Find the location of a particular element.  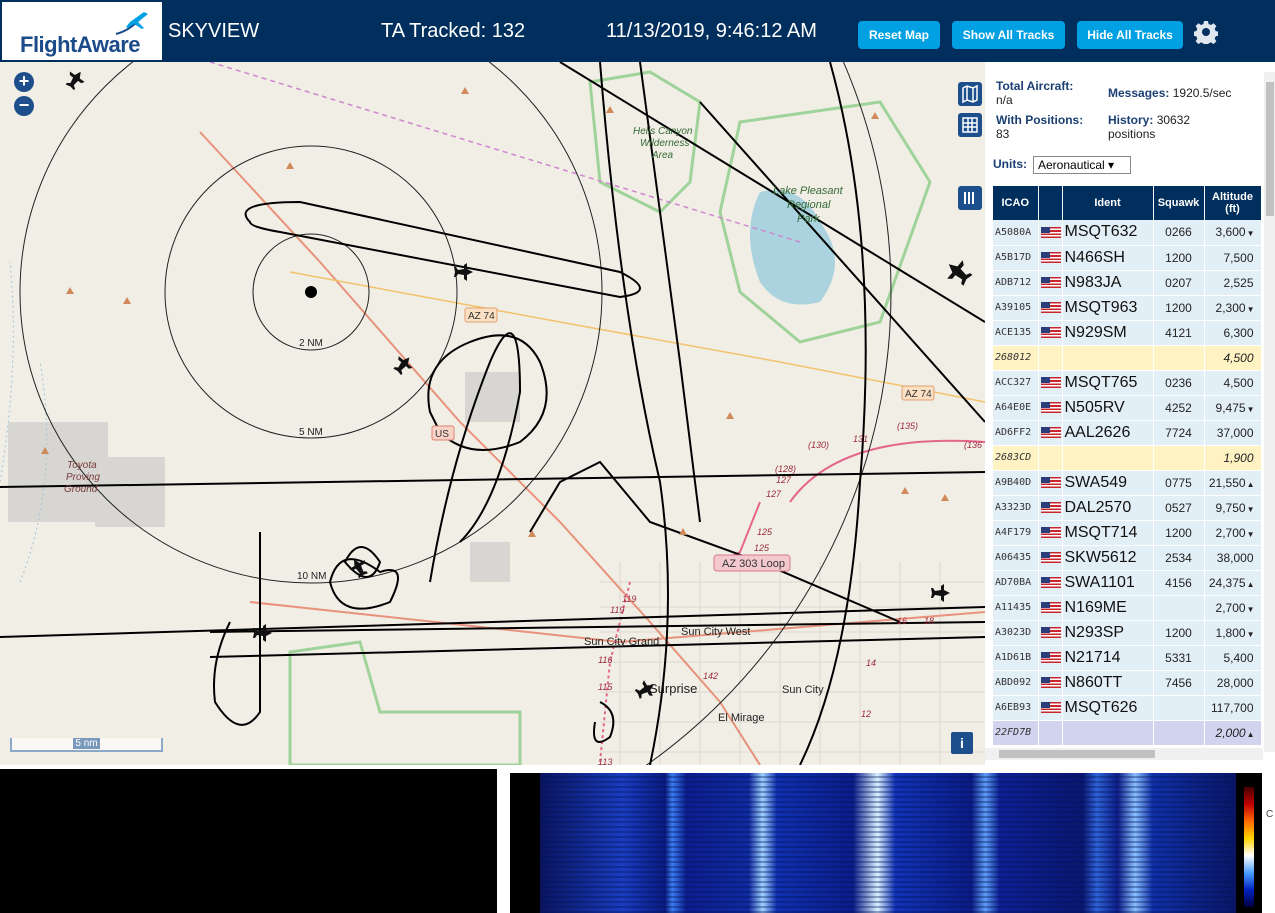

table-row: ACC327 MSQT765 0236 4,500 is located at coordinates (1127, 383).